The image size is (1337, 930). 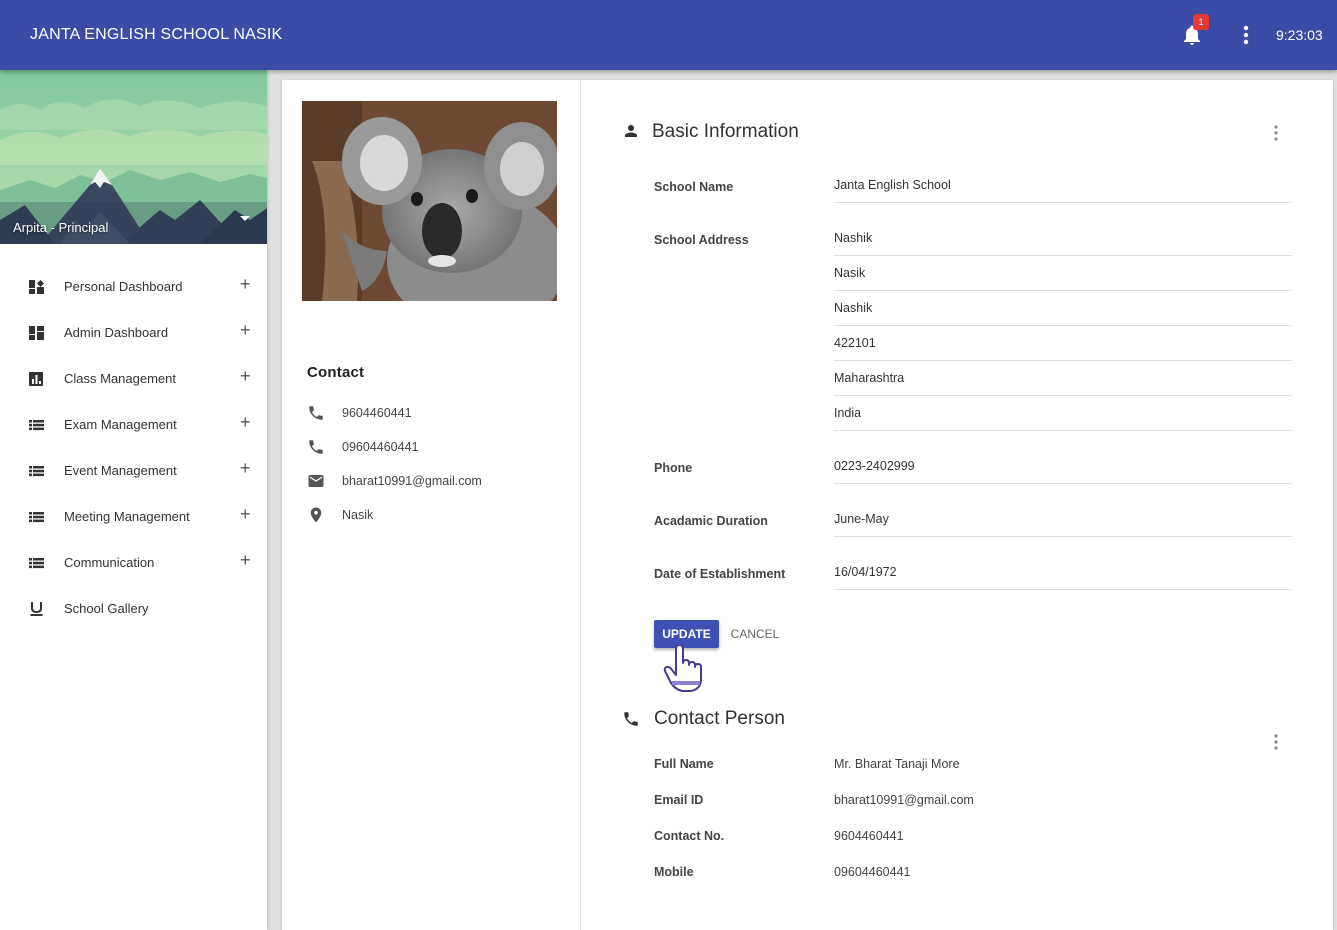 I want to click on address-line: India, so click(x=848, y=413).